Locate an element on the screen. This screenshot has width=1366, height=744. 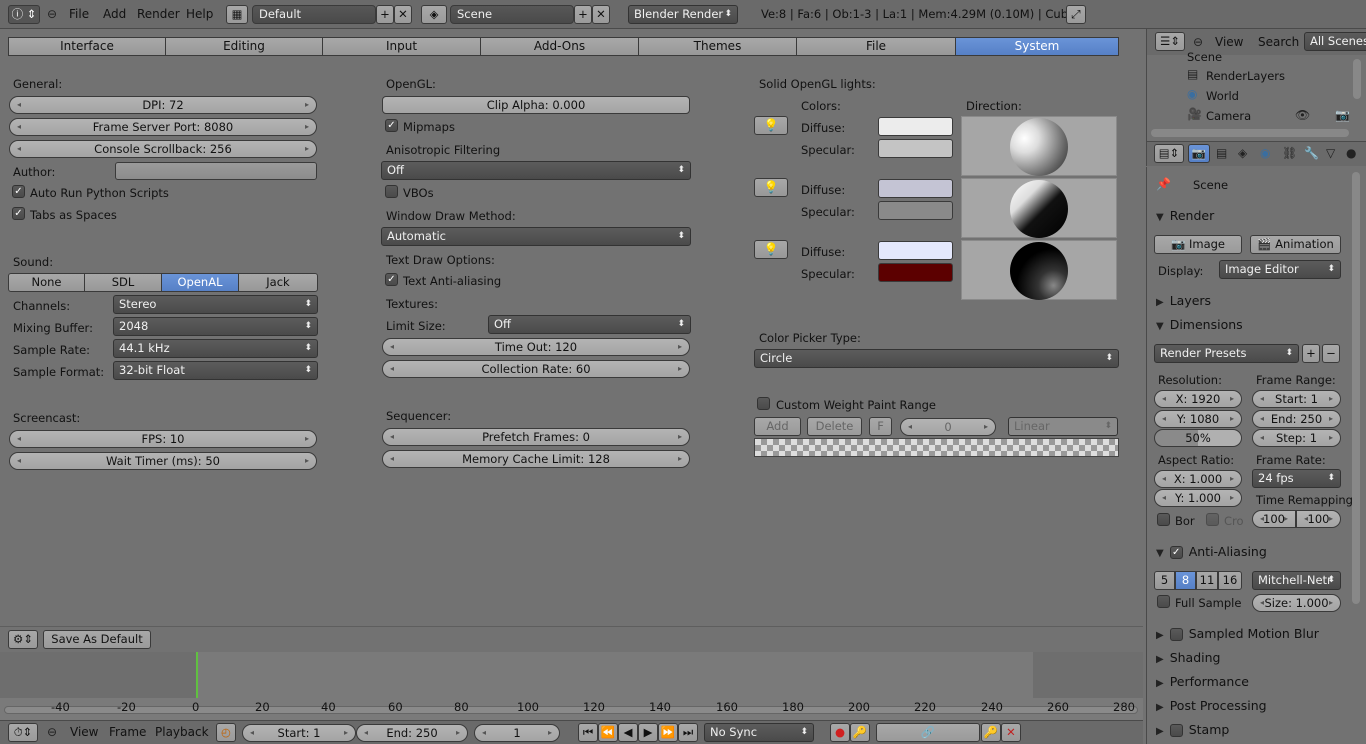
frame-server-port-field: ◂ Frame Server Port: 8080 ▸ is located at coordinates (163, 127).